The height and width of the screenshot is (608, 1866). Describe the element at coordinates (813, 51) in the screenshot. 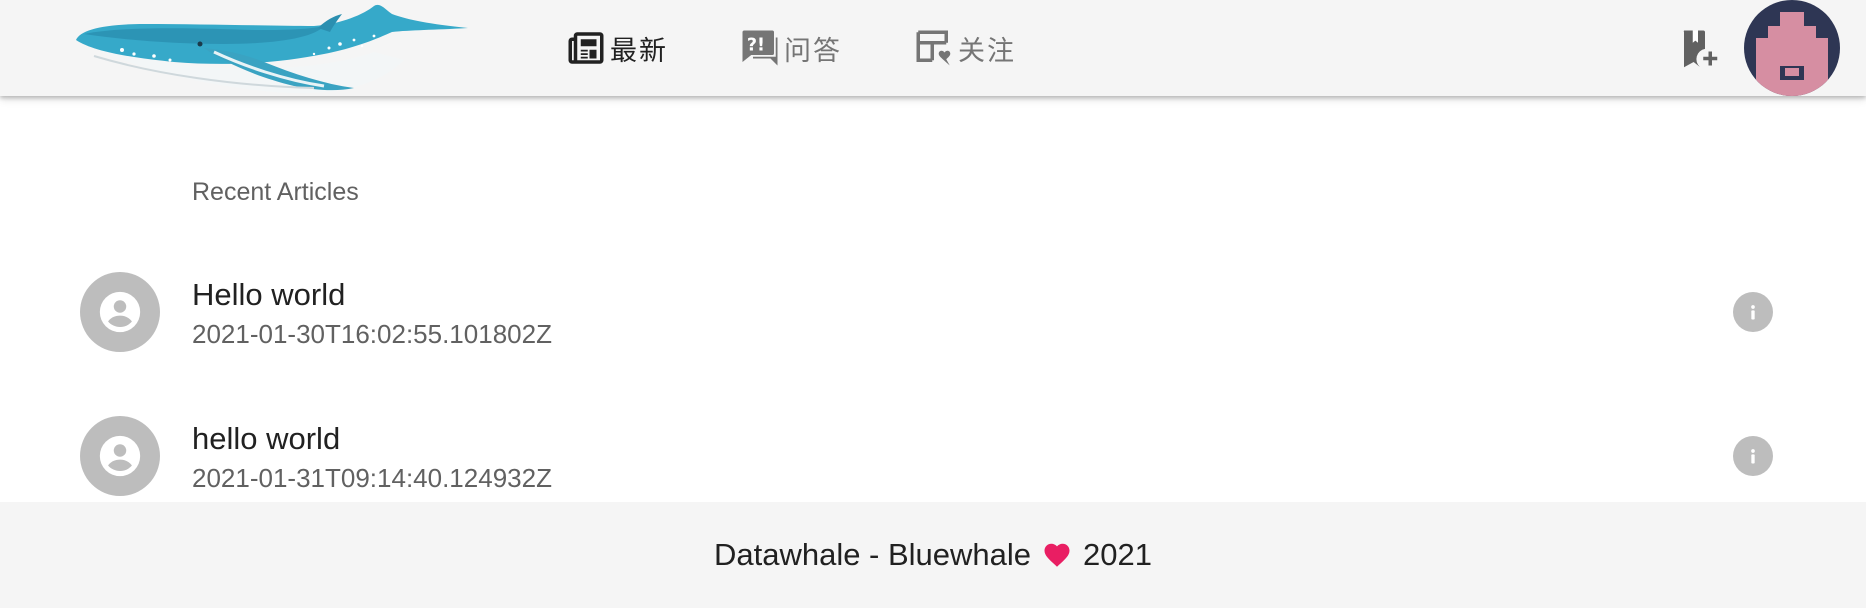

I see `nav-label-qa: 问答` at that location.